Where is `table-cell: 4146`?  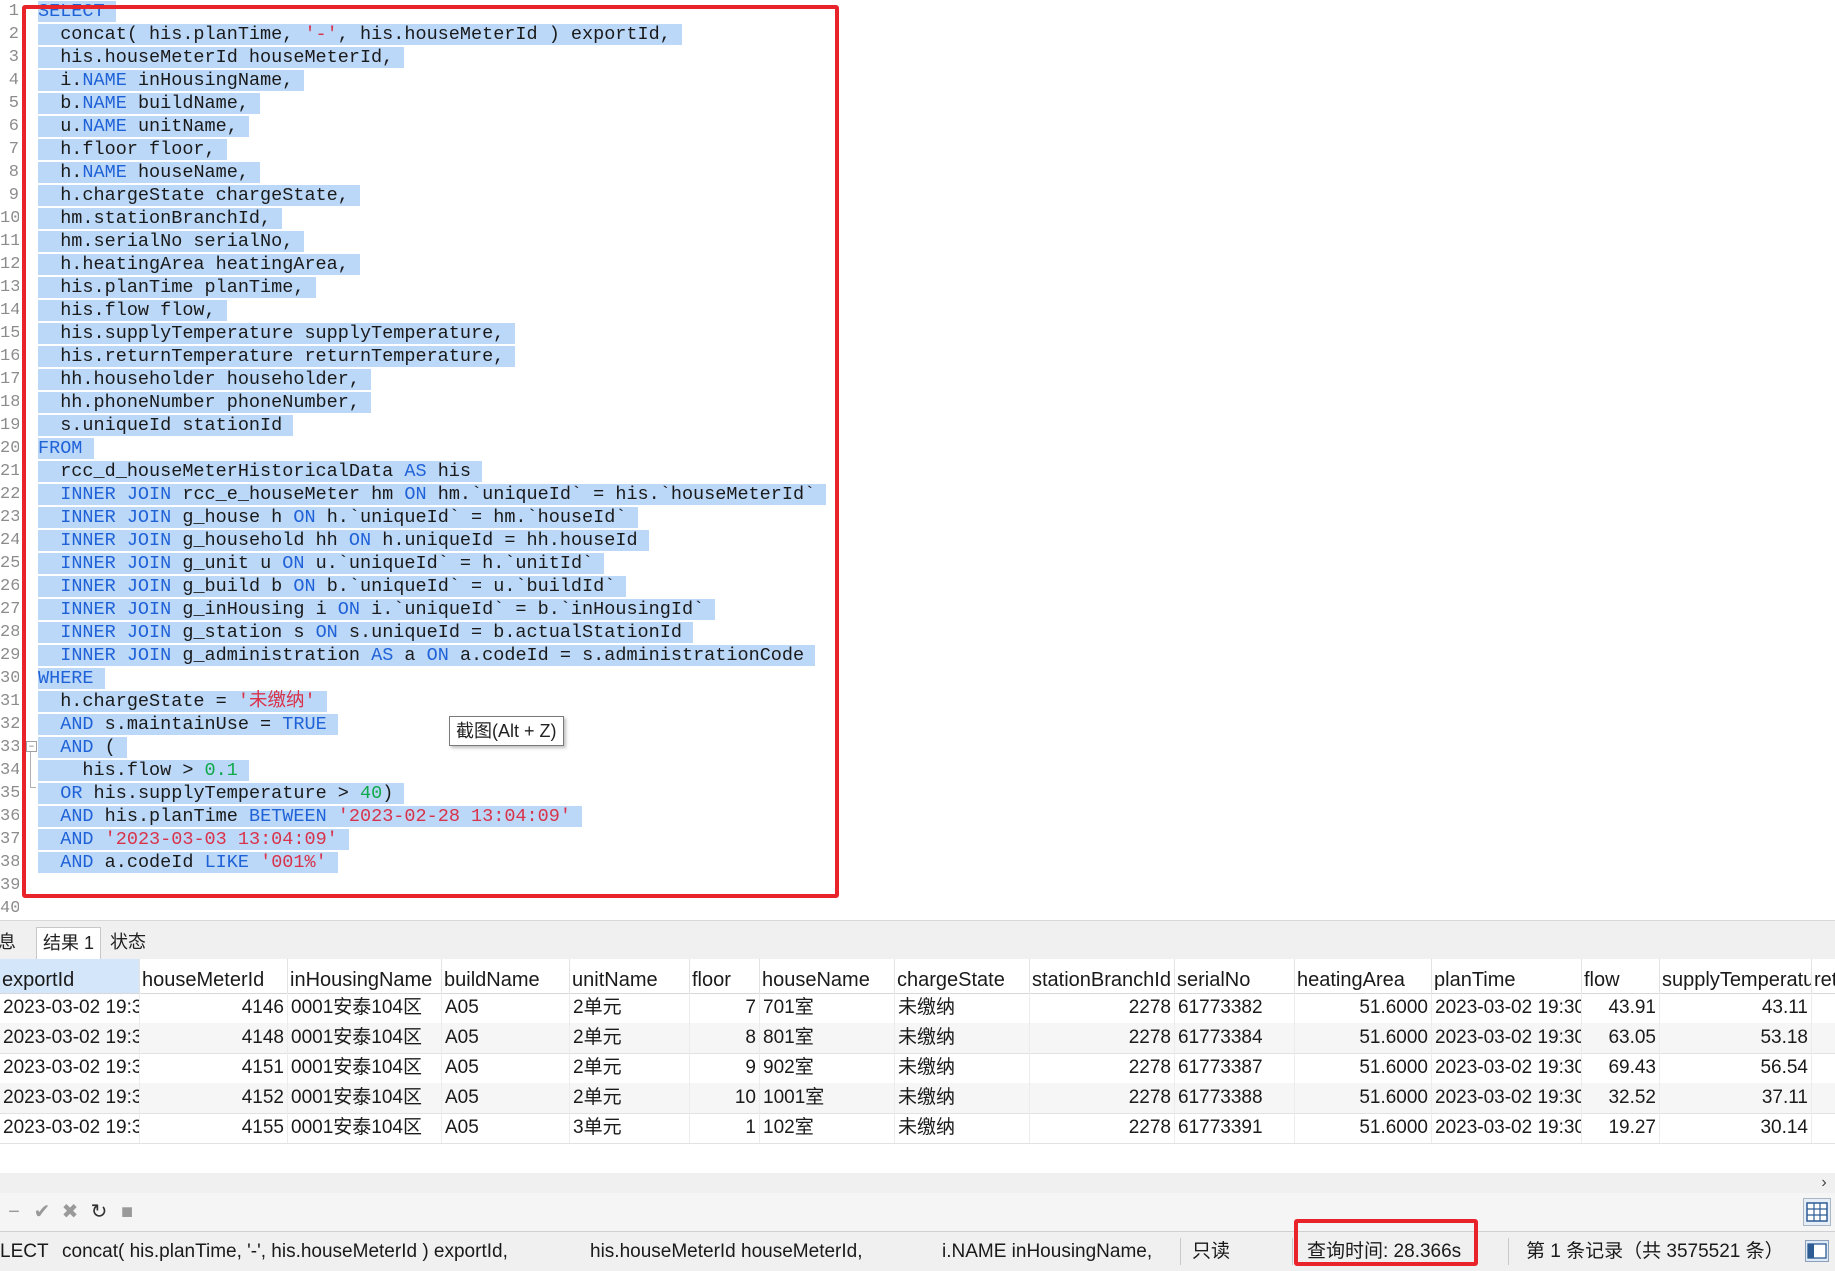 table-cell: 4146 is located at coordinates (214, 1008).